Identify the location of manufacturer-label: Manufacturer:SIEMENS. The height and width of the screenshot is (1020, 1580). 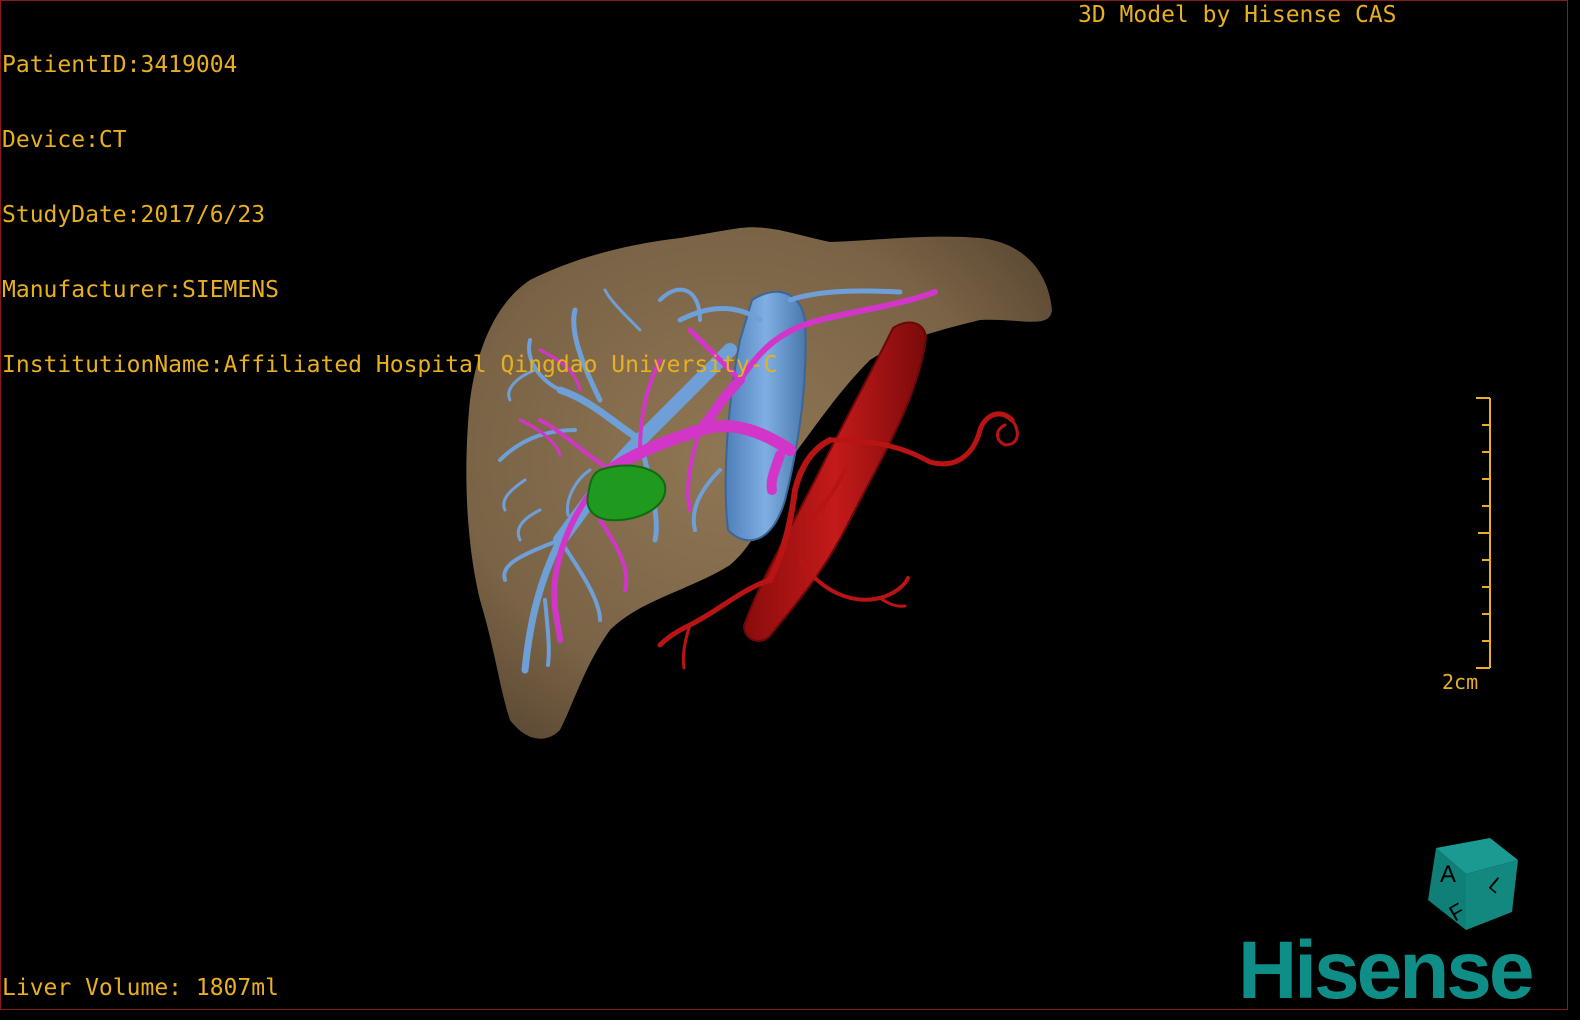
(140, 290).